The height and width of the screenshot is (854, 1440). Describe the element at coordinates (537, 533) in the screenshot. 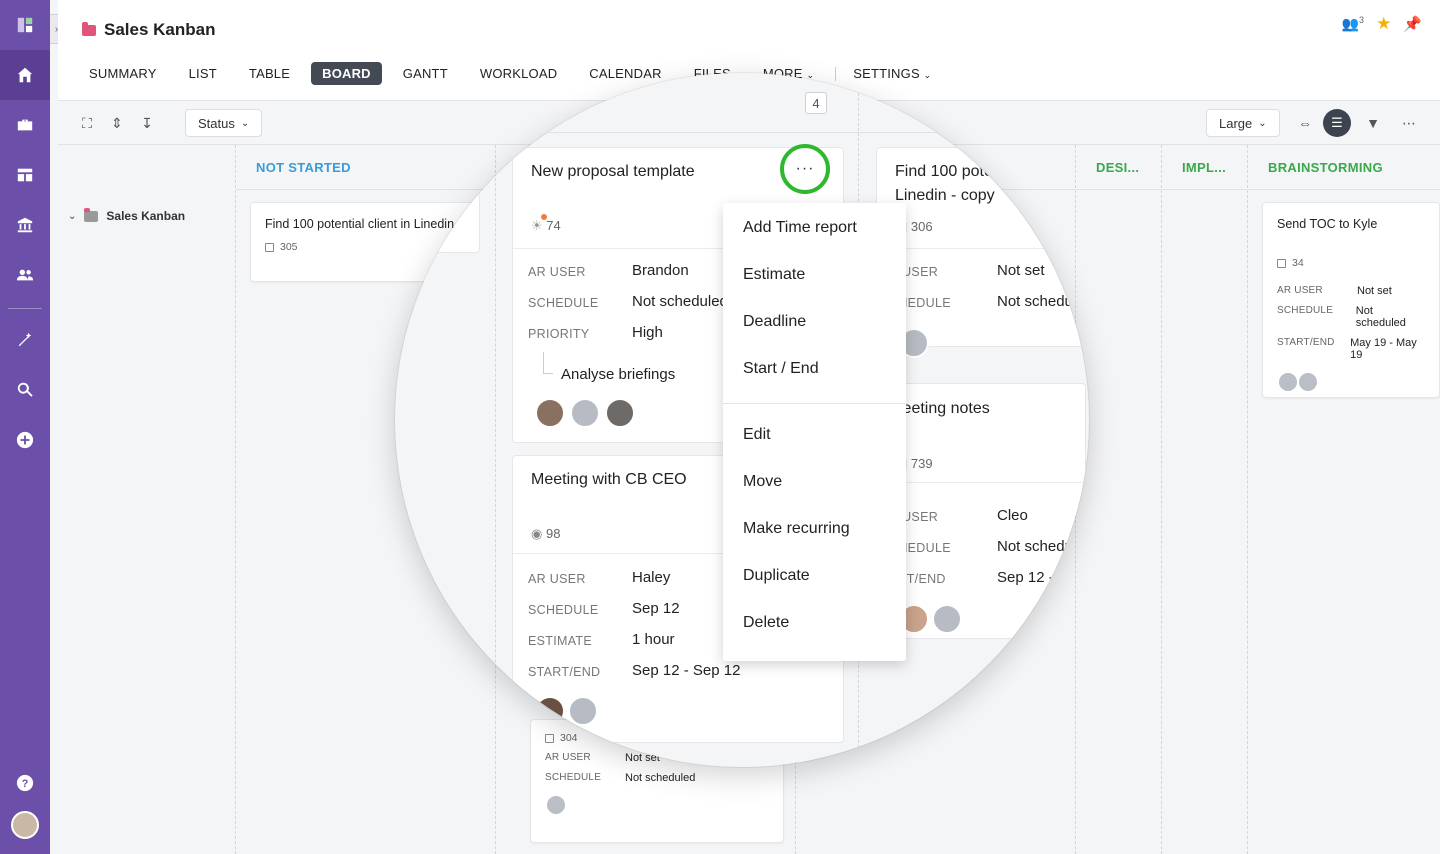

I see `location-pin-icon: ◉` at that location.